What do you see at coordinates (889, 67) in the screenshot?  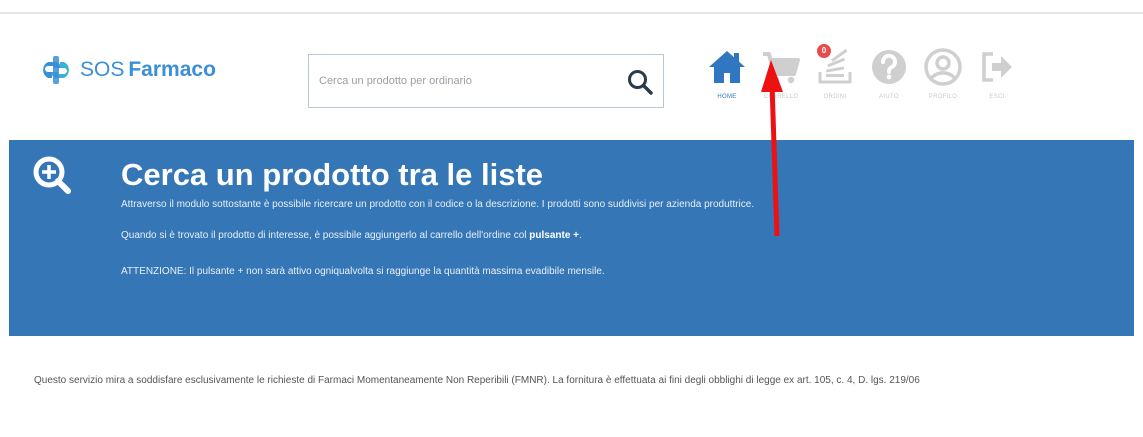 I see `help-icon` at bounding box center [889, 67].